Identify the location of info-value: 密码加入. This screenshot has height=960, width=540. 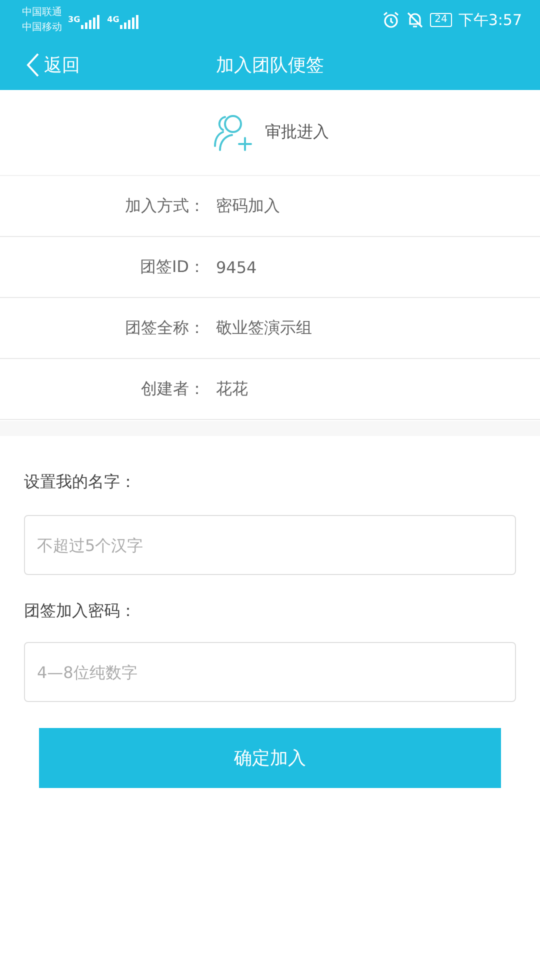
(248, 206).